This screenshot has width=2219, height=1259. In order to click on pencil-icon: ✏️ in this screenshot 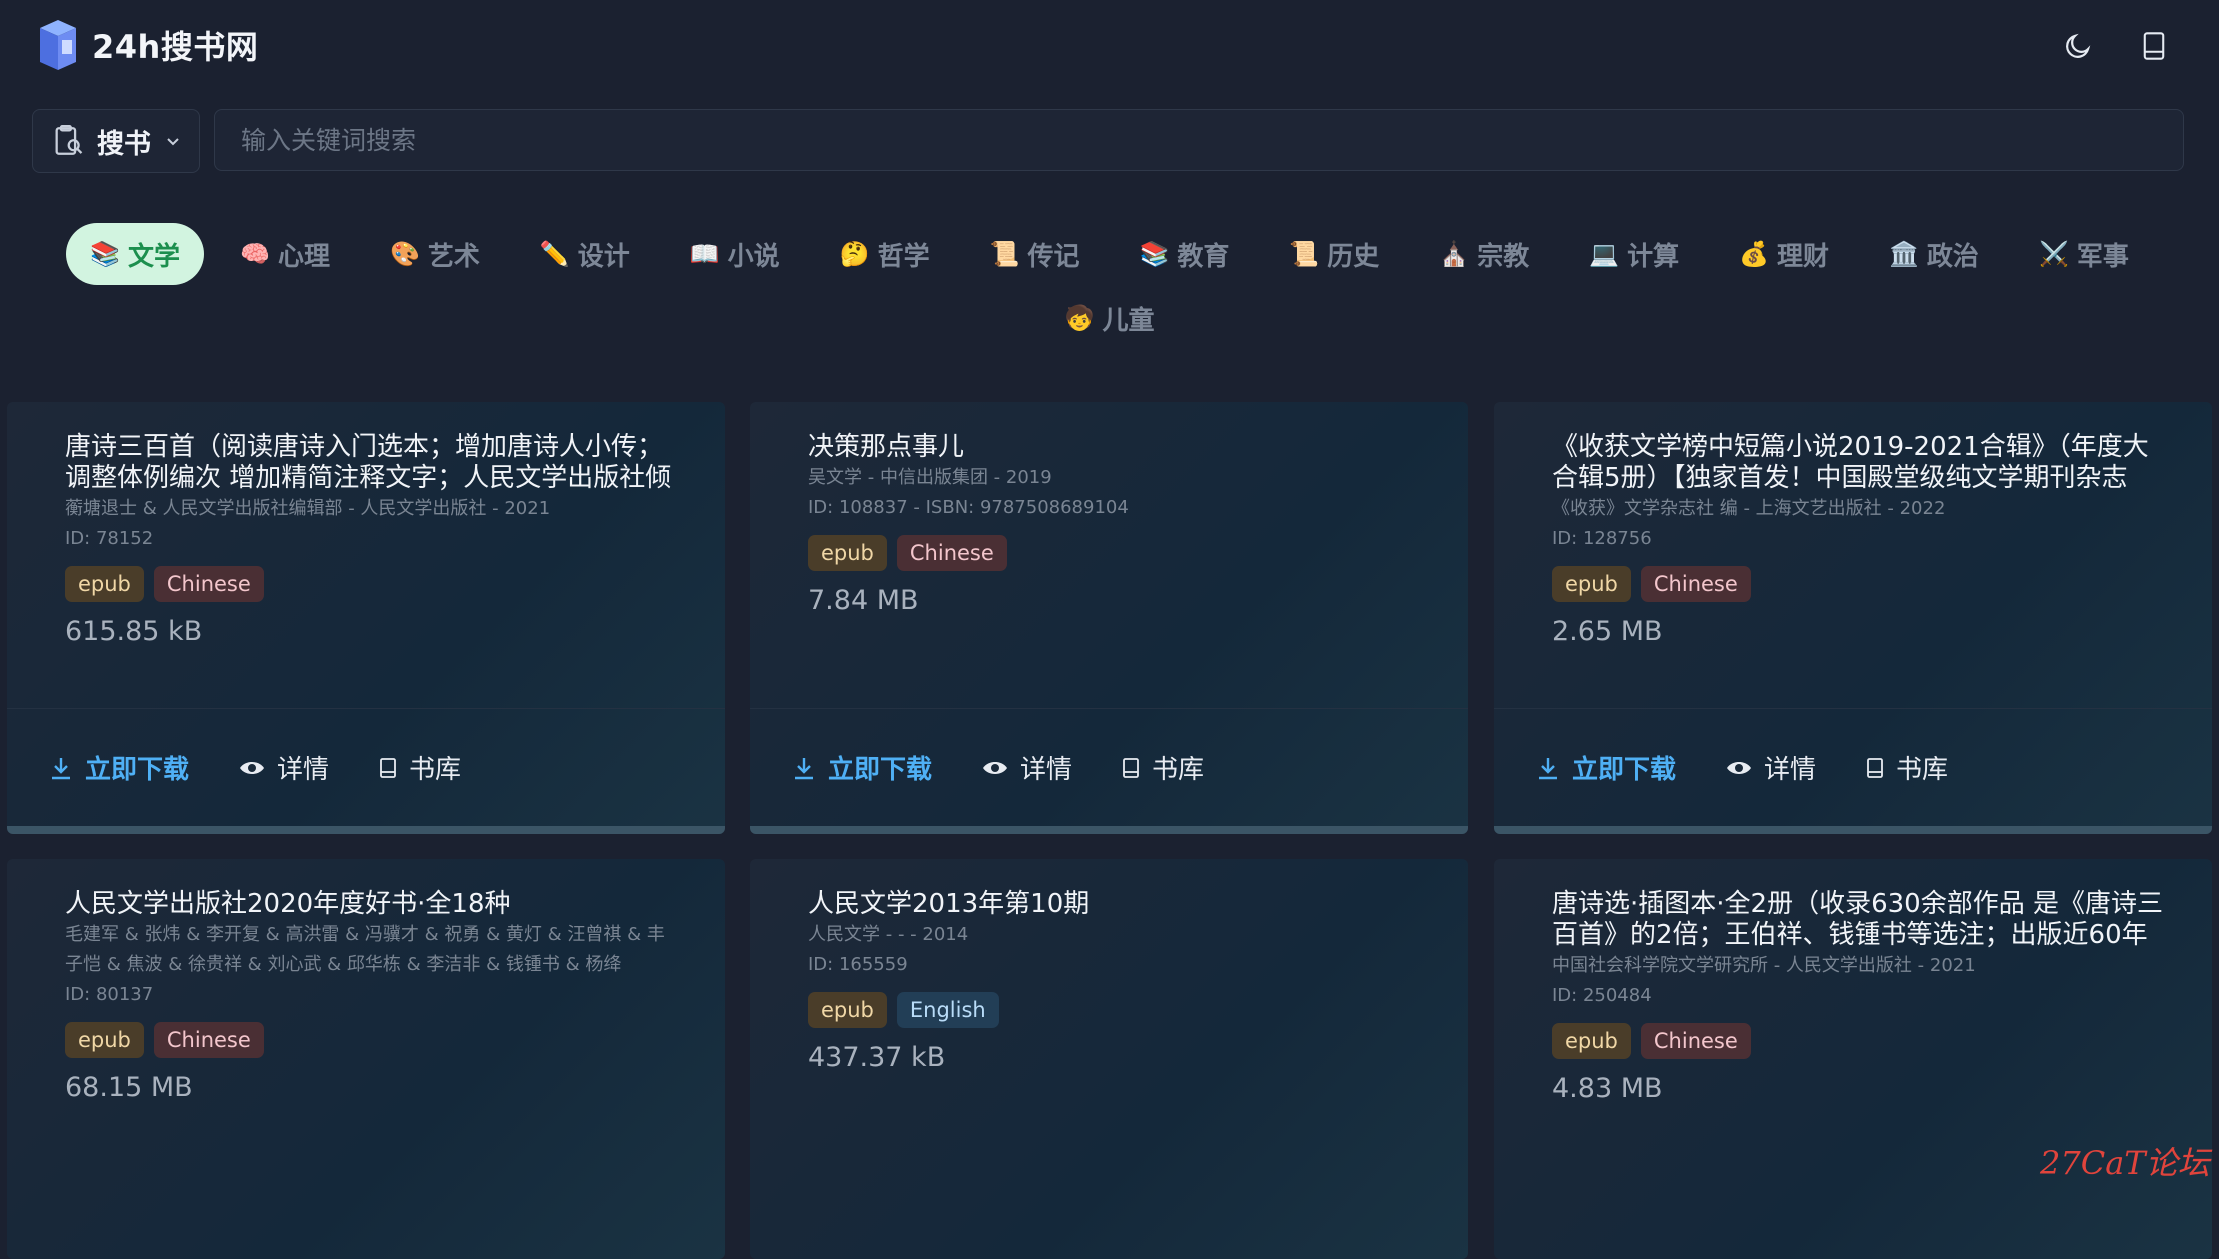, I will do `click(554, 254)`.